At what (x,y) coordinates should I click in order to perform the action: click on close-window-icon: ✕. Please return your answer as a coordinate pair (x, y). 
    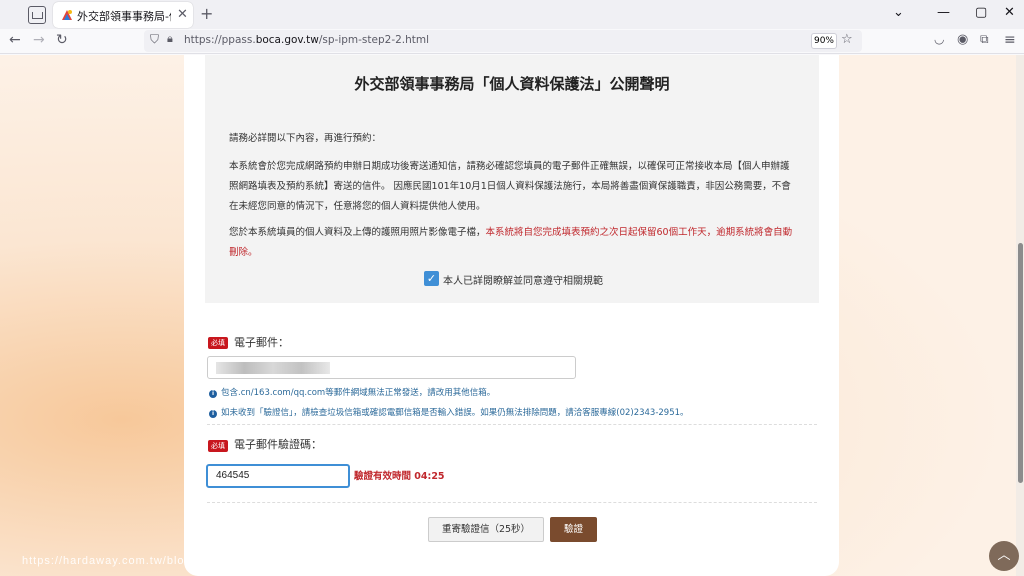
    Looking at the image, I should click on (1009, 12).